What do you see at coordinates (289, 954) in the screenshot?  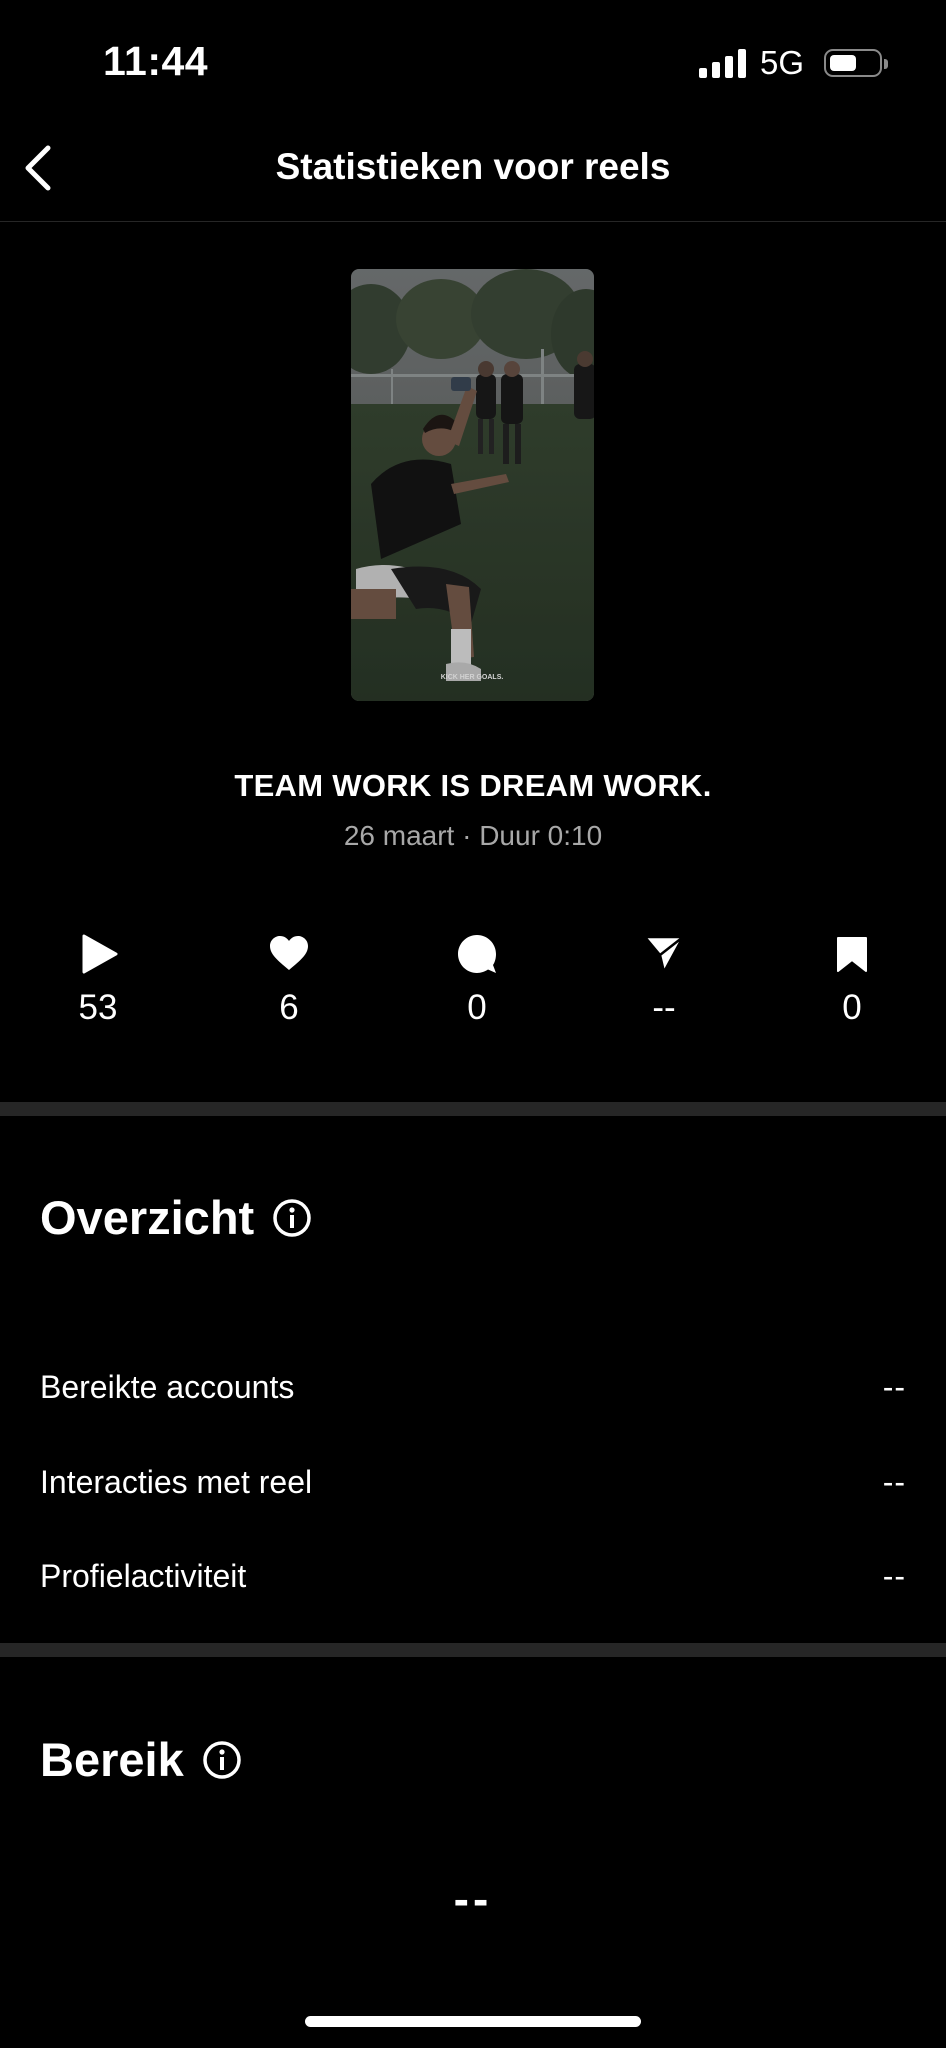 I see `heart-icon` at bounding box center [289, 954].